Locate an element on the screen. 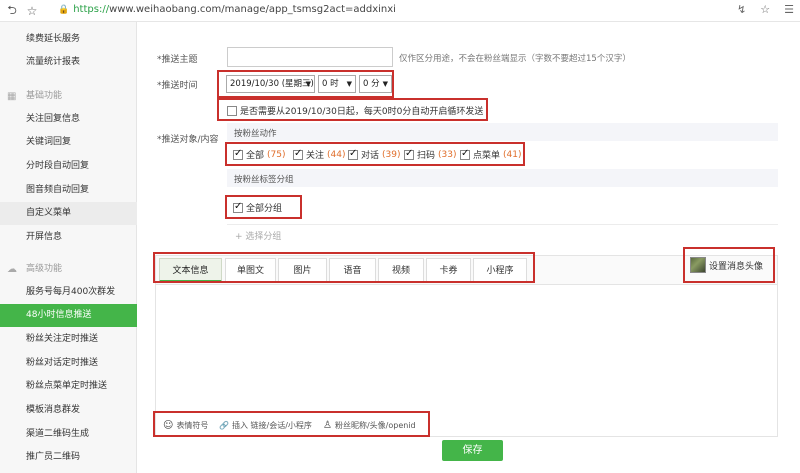 The image size is (800, 473). sidebar-item-media-reply: 图音频自动回复 is located at coordinates (68, 190).